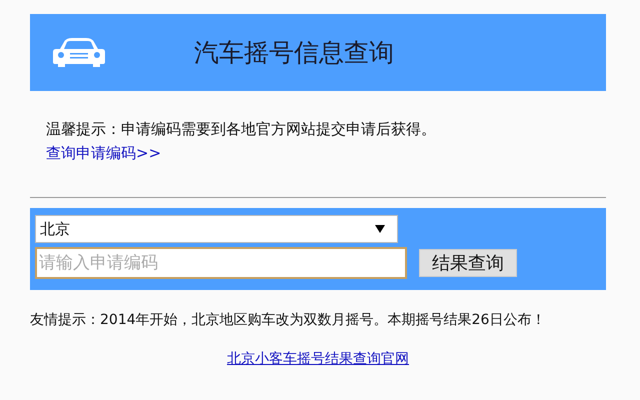 This screenshot has width=640, height=400. Describe the element at coordinates (241, 129) in the screenshot. I see `tip-text: 温馨提示：申请编码需要到各地官方网站提交申请后获得。` at that location.